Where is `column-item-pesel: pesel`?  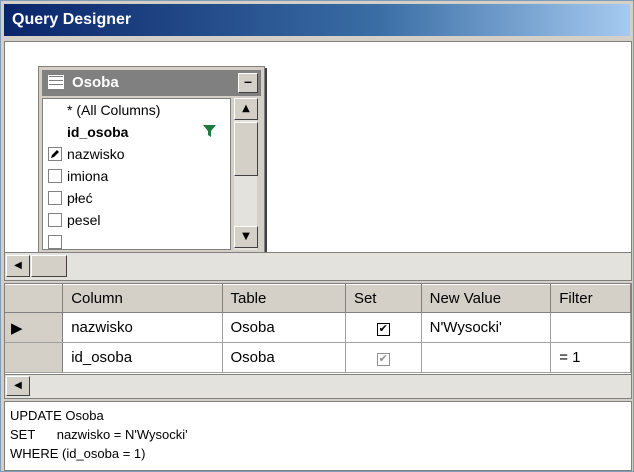 column-item-pesel: pesel is located at coordinates (136, 220).